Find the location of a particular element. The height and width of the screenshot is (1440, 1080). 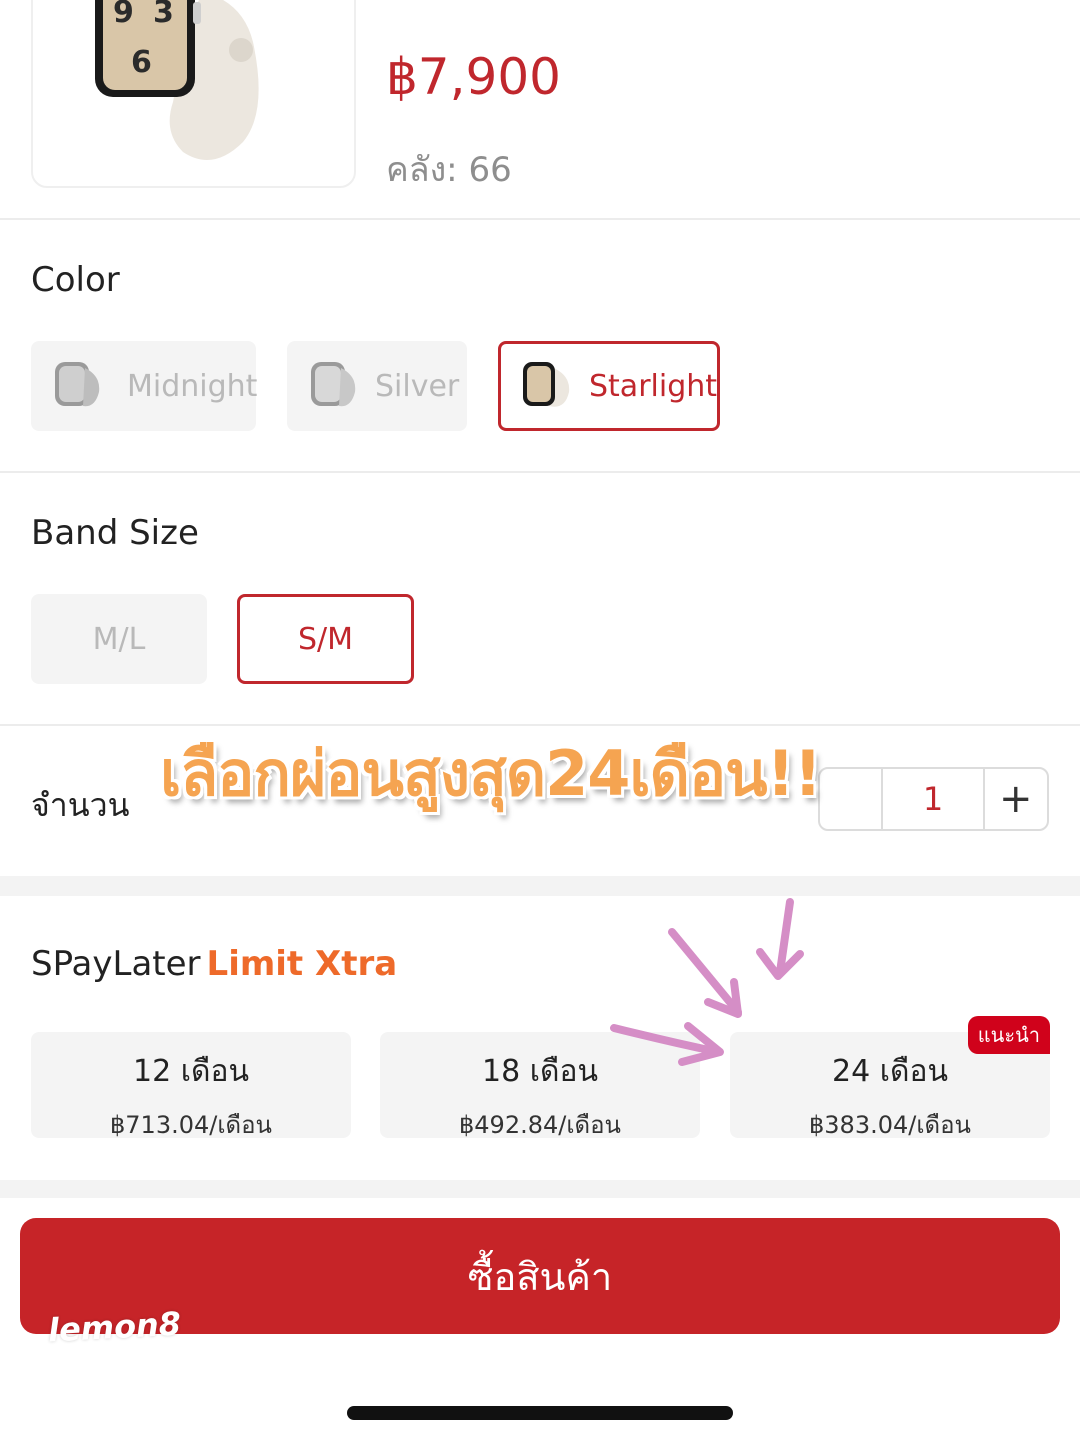

installment-plan-12: 12 เดือน ฿713.04/เดือน is located at coordinates (191, 1085).